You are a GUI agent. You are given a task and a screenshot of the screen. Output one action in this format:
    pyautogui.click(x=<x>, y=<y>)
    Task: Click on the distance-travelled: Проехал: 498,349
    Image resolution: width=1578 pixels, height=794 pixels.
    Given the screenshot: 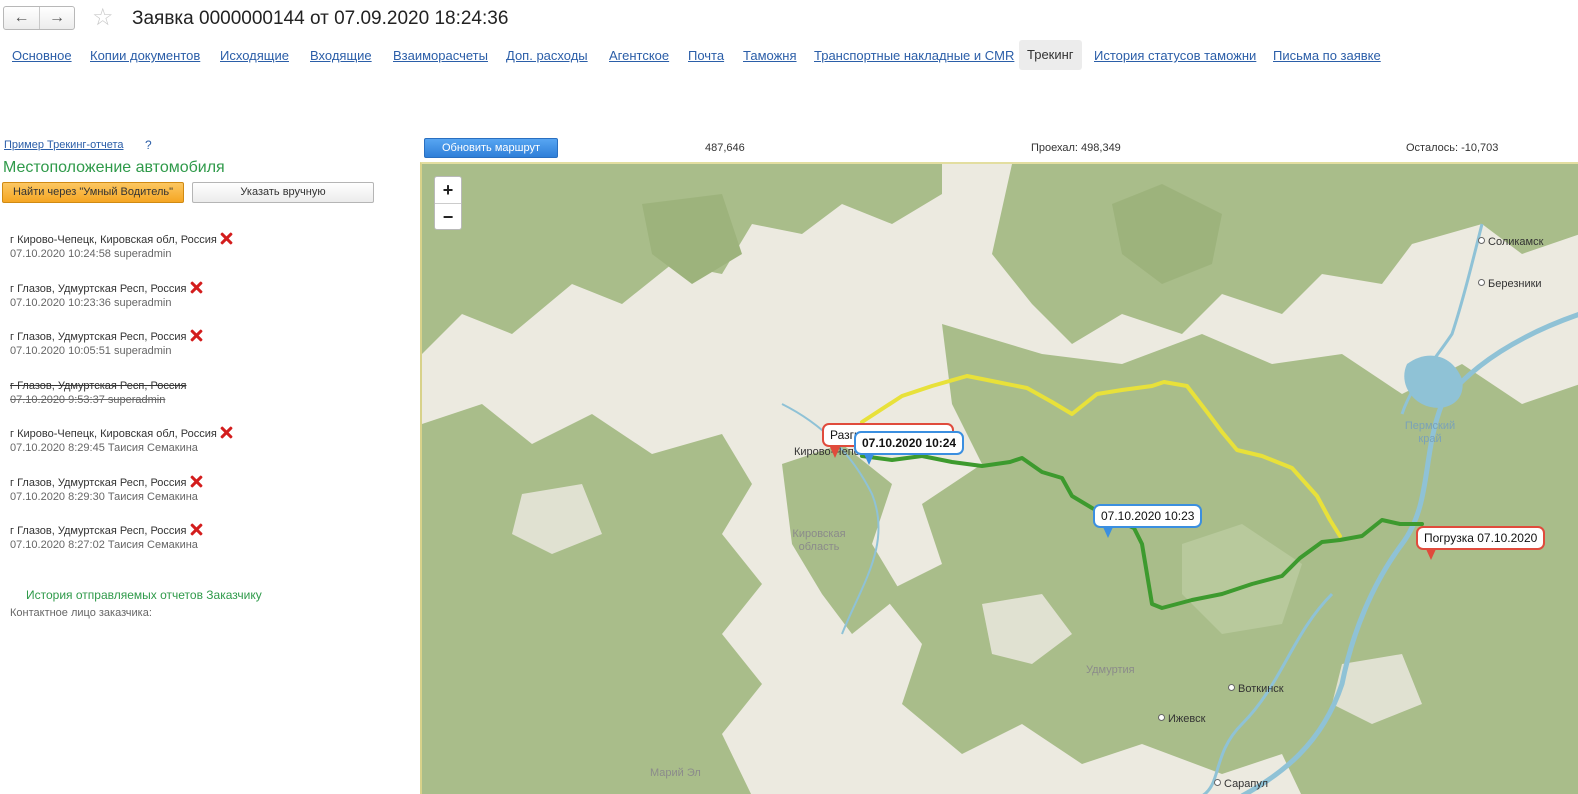 What is the action you would take?
    pyautogui.click(x=1076, y=148)
    